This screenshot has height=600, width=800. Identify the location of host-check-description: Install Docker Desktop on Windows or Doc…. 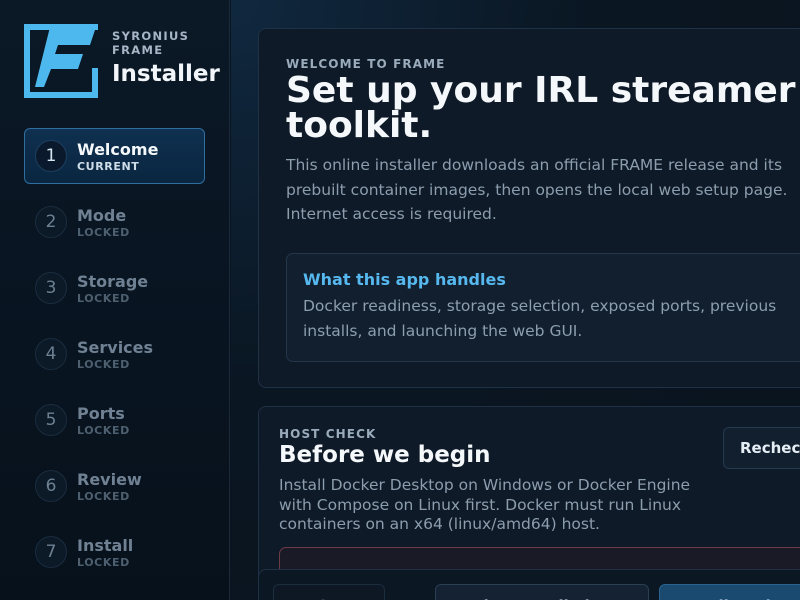
(485, 504).